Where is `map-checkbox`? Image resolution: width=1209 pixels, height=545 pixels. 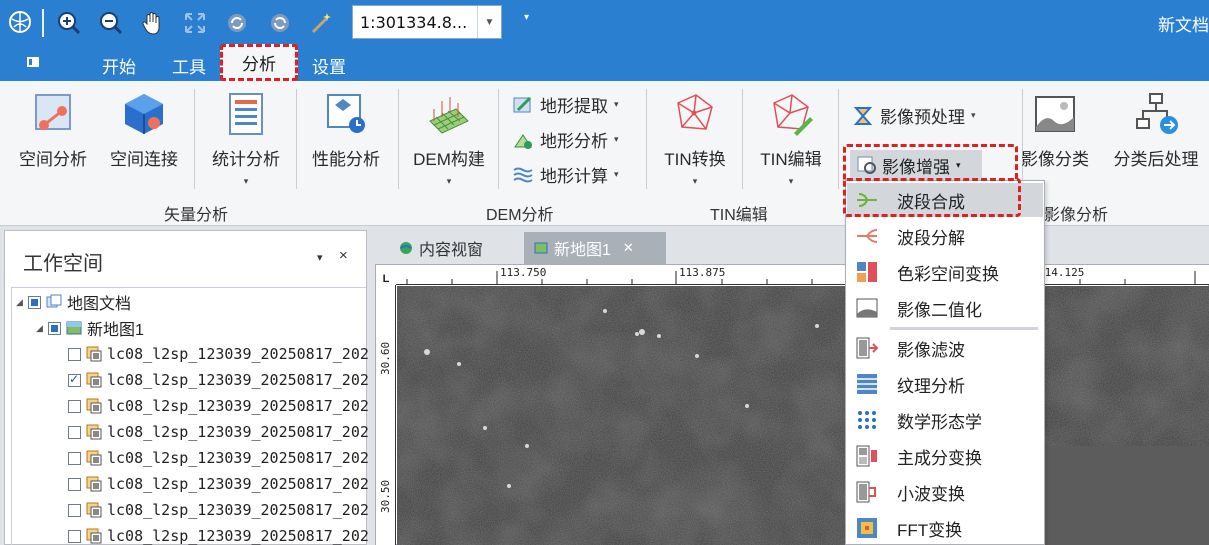 map-checkbox is located at coordinates (54, 328).